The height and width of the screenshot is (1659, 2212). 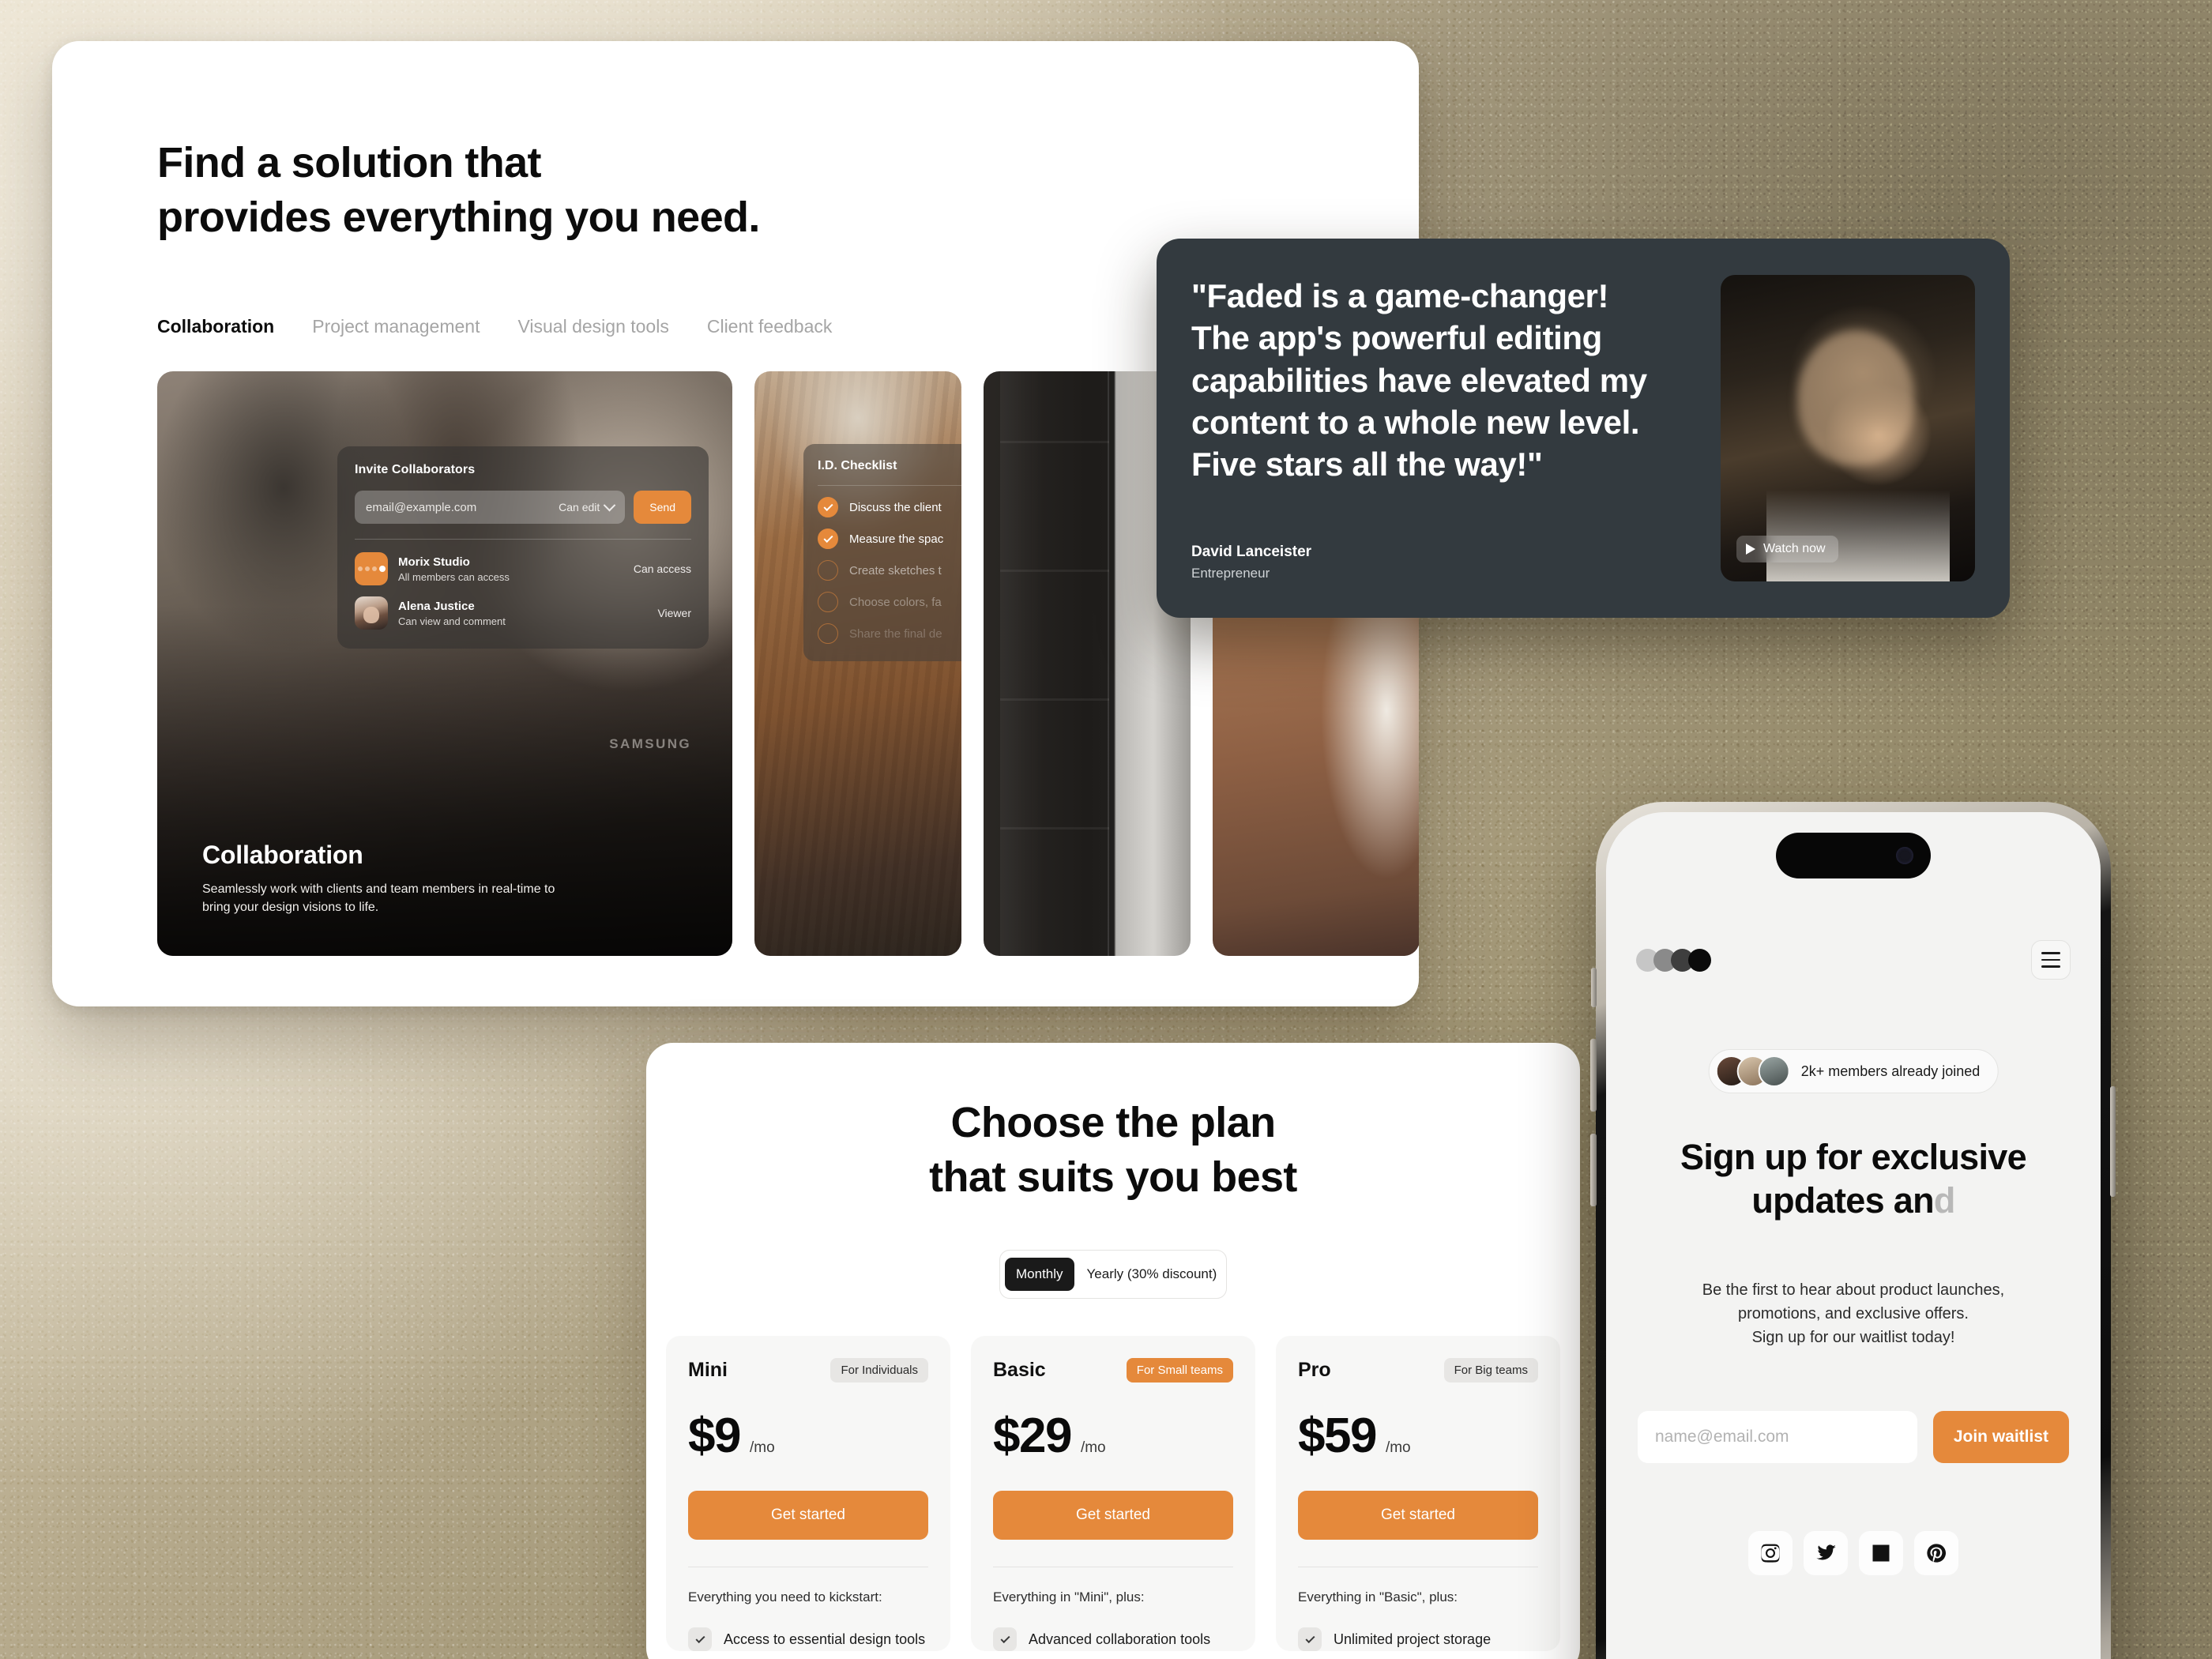 I want to click on plan-feature-label: Advanced collaboration tools, so click(x=1120, y=1639).